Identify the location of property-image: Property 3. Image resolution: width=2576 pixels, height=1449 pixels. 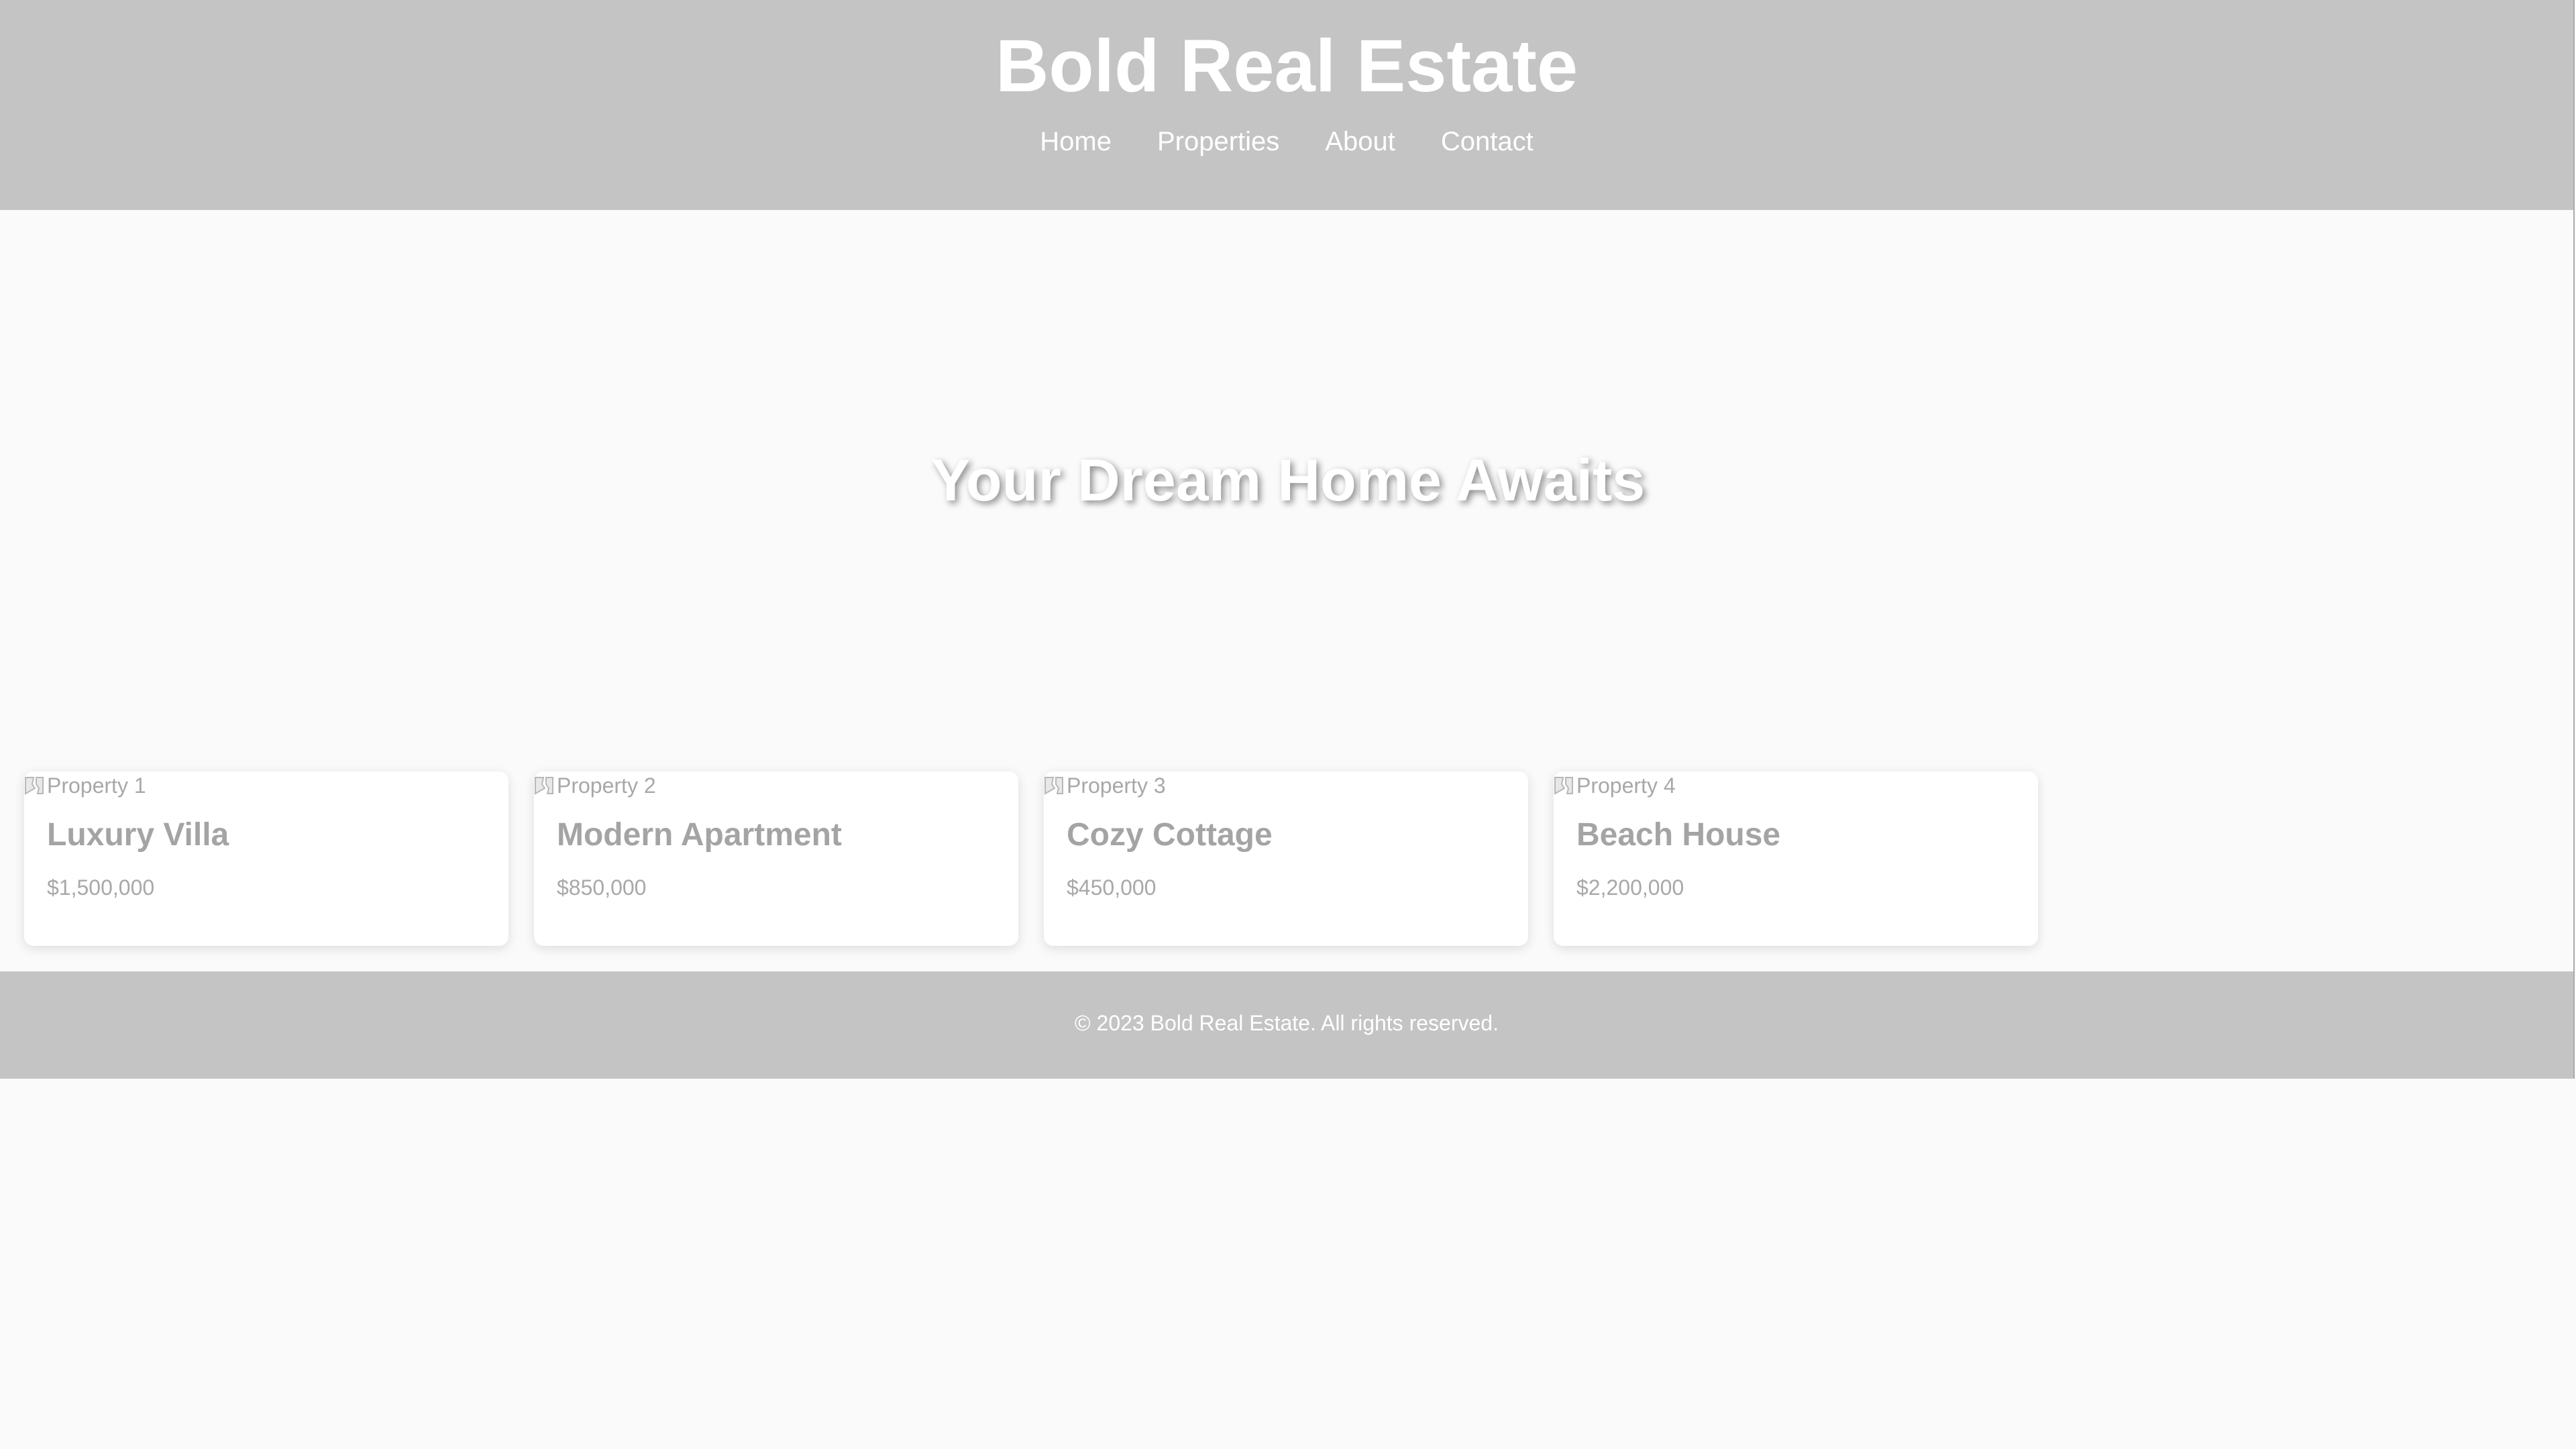
(1105, 785).